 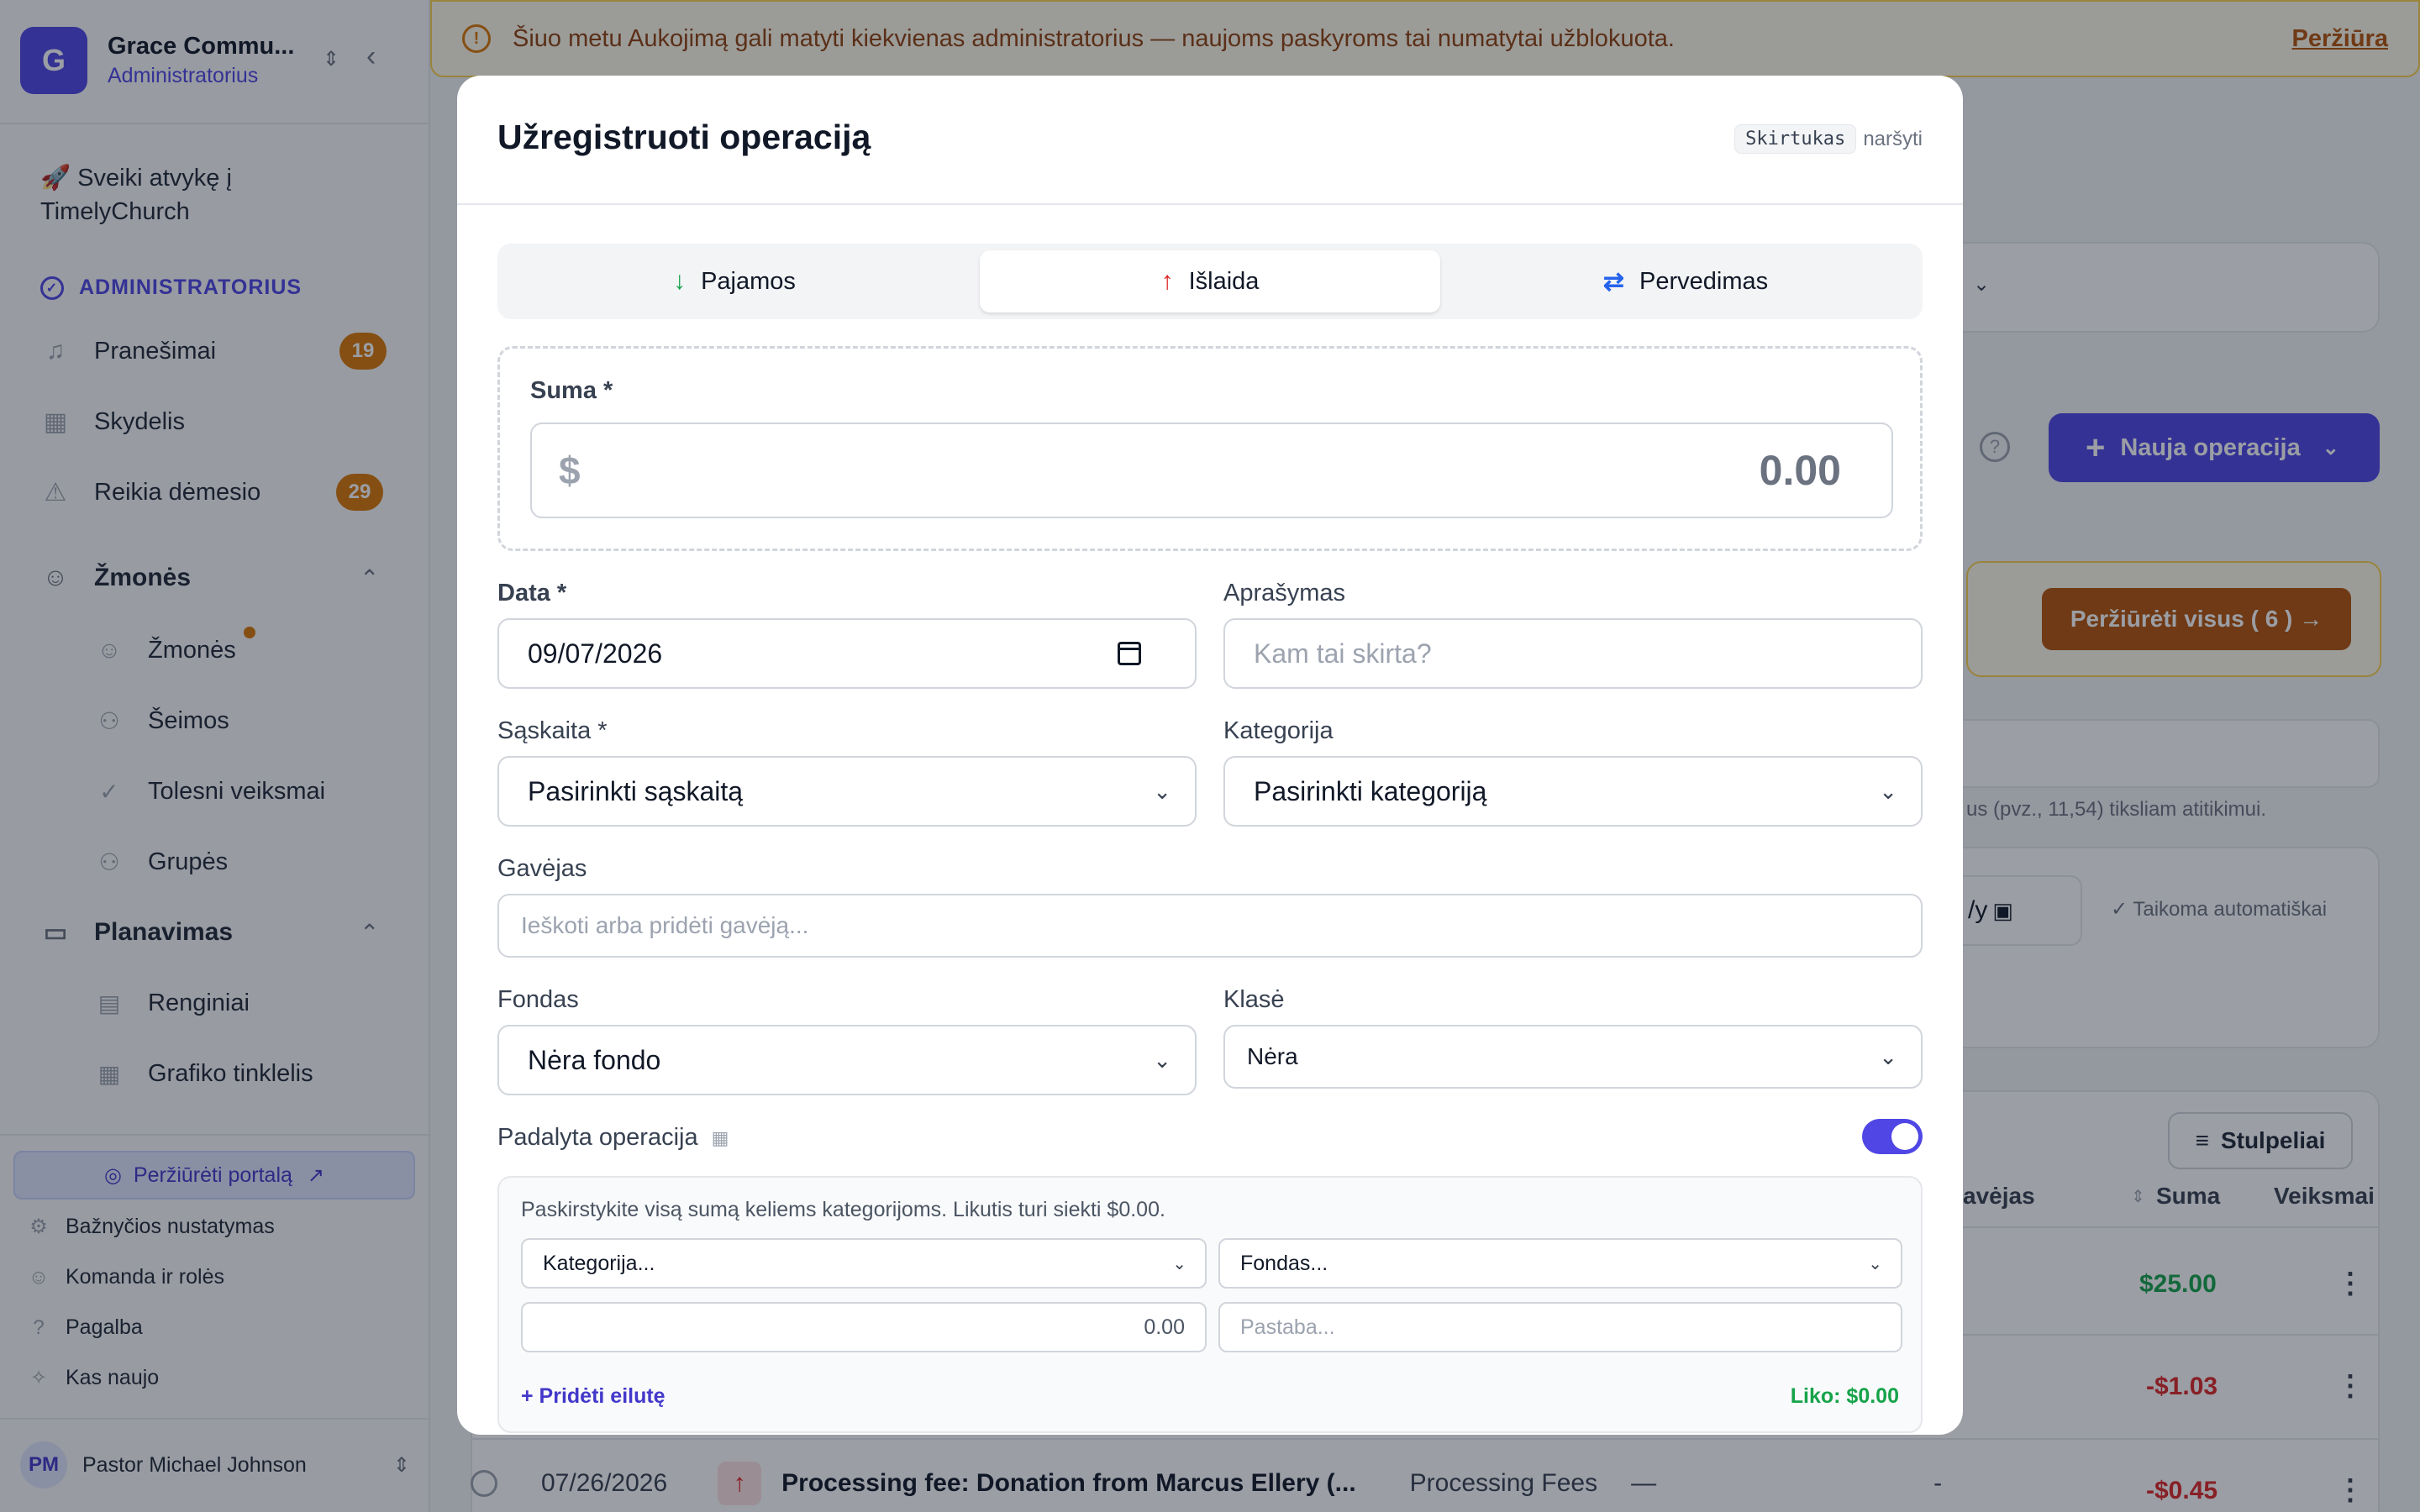 I want to click on category-label: Kategorija, so click(x=1278, y=730).